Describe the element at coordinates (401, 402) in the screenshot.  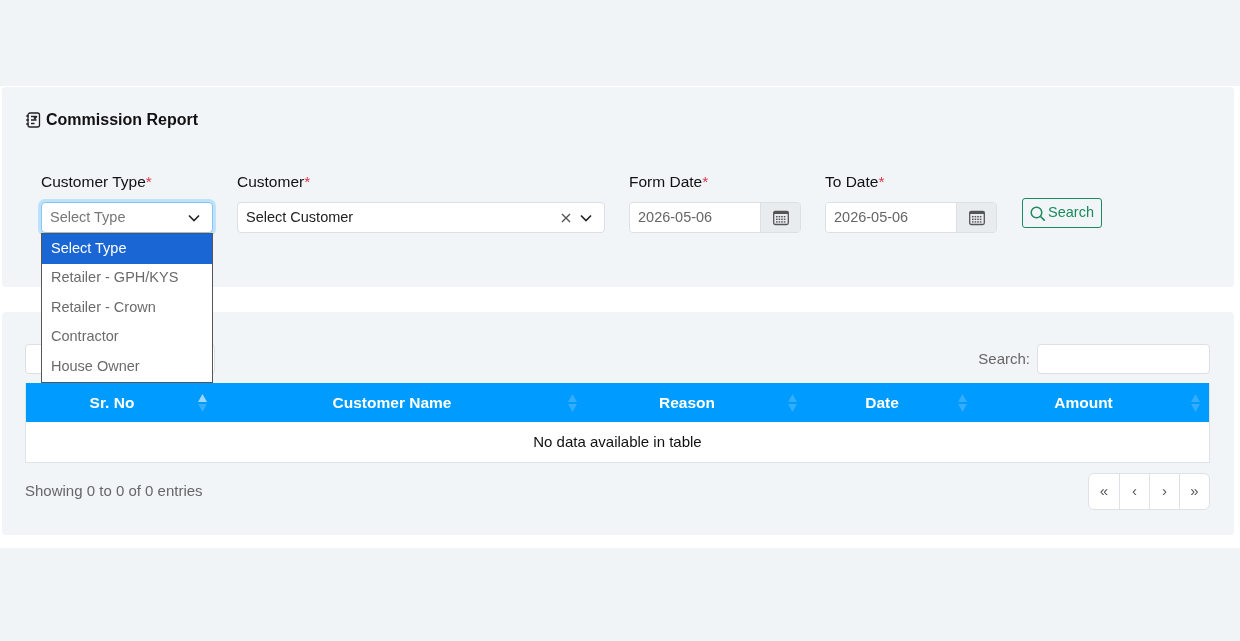
I see `column-header: Customer Name` at that location.